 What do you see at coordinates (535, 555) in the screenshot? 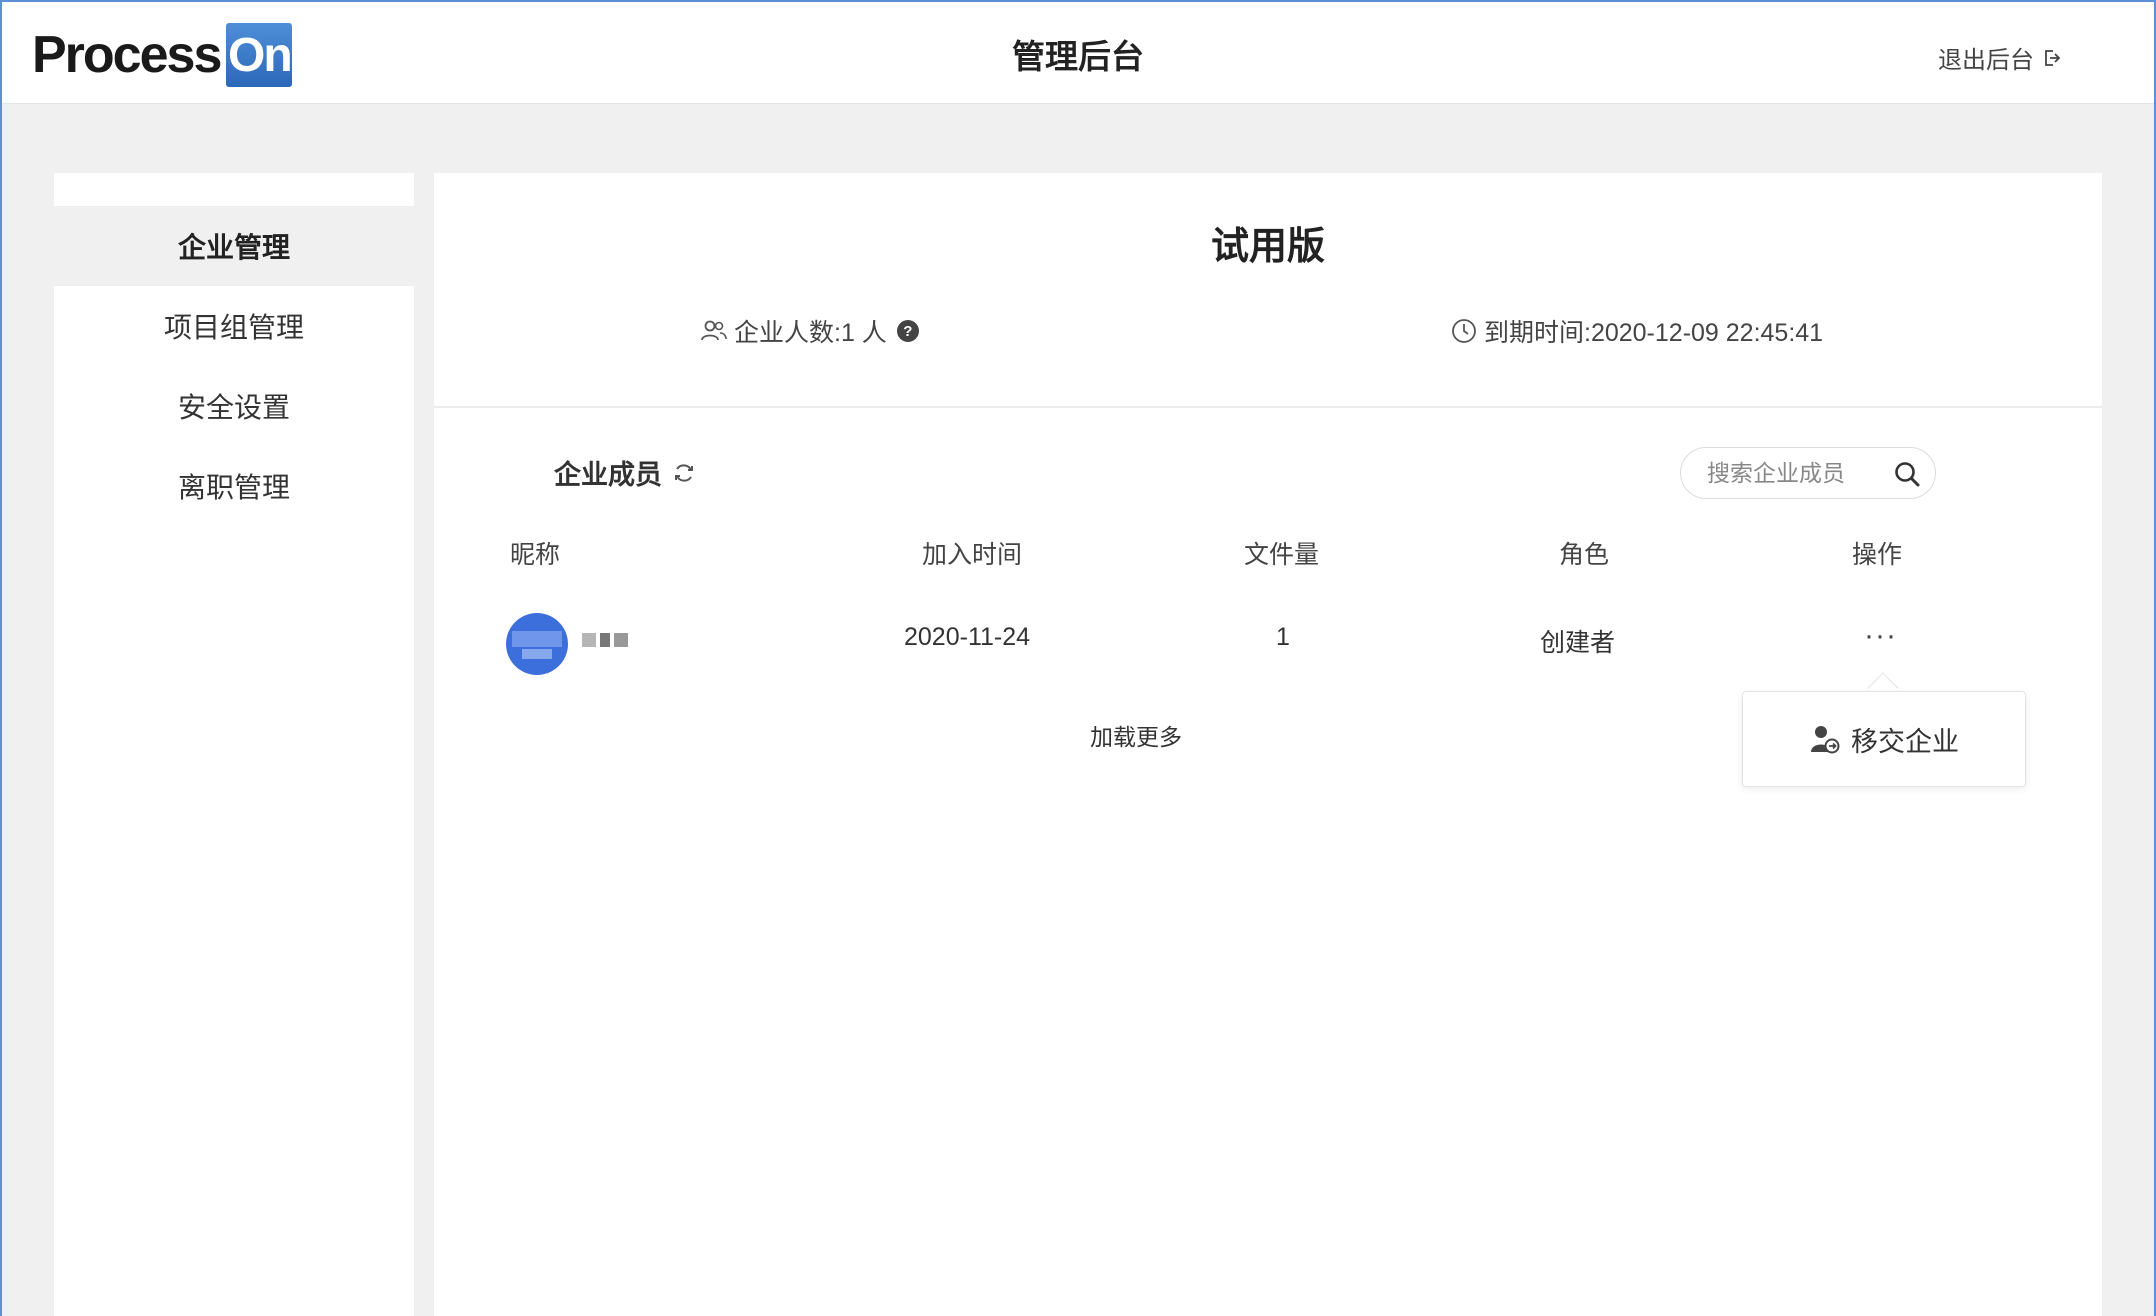
I see `column-header-nickname: 昵称` at bounding box center [535, 555].